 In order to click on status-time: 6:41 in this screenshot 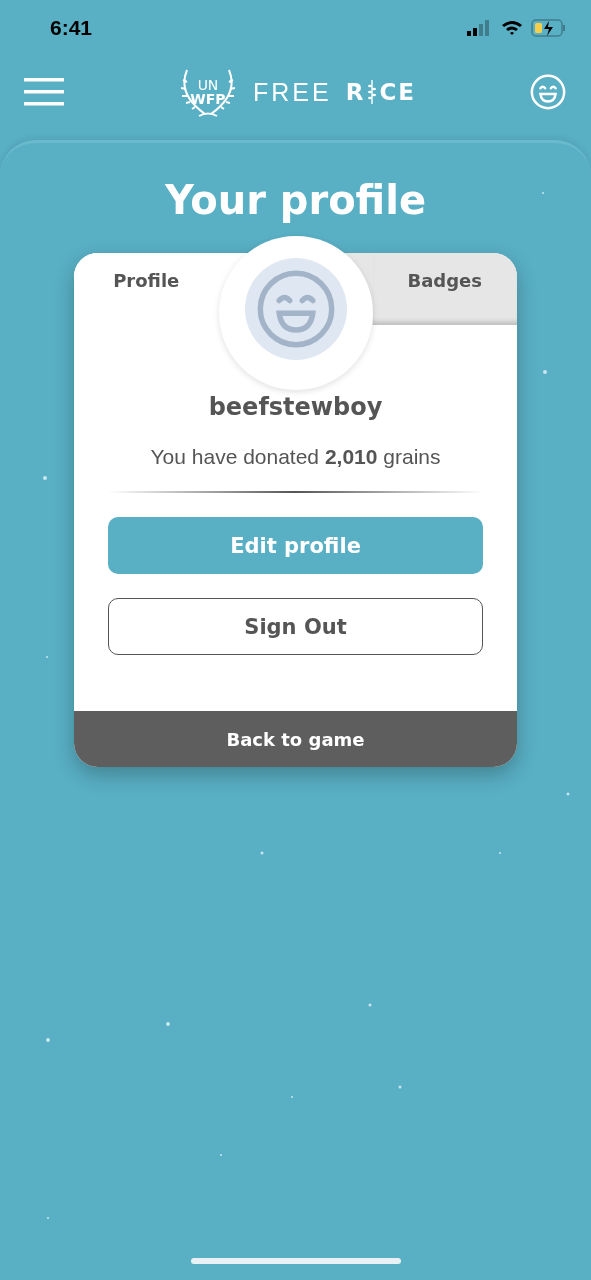, I will do `click(71, 28)`.